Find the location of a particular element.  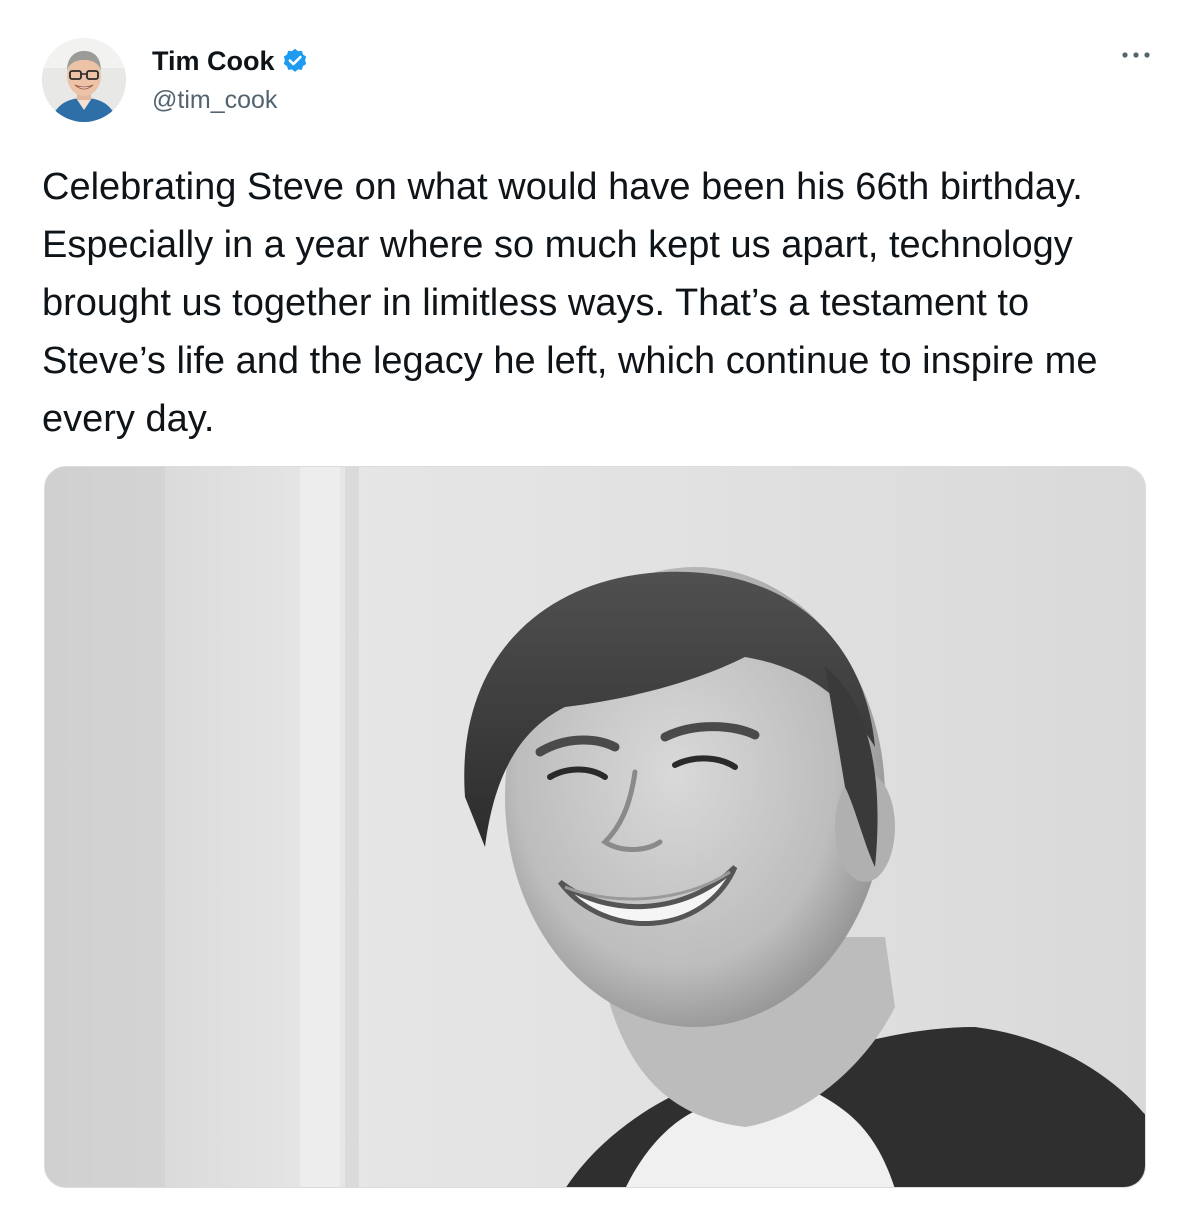

author-names: Tim Cook @tim_cook is located at coordinates (230, 80).